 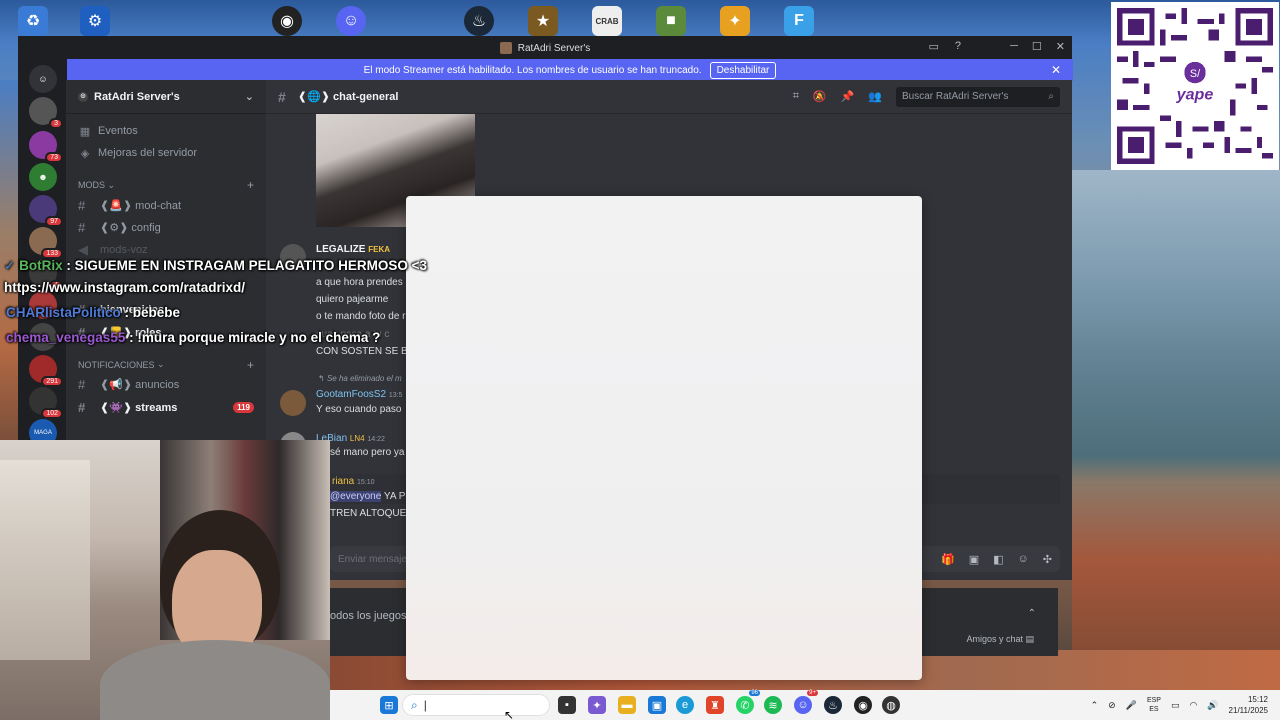 What do you see at coordinates (1056, 70) in the screenshot?
I see `banner-close-icon: ✕` at bounding box center [1056, 70].